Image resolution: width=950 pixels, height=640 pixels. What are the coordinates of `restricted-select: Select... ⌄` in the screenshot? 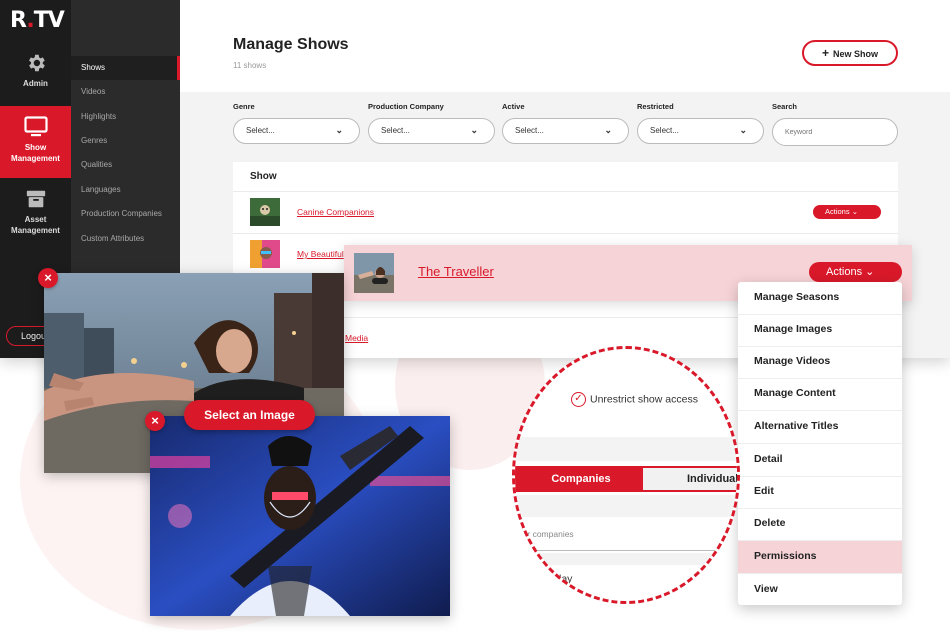 It's located at (700, 131).